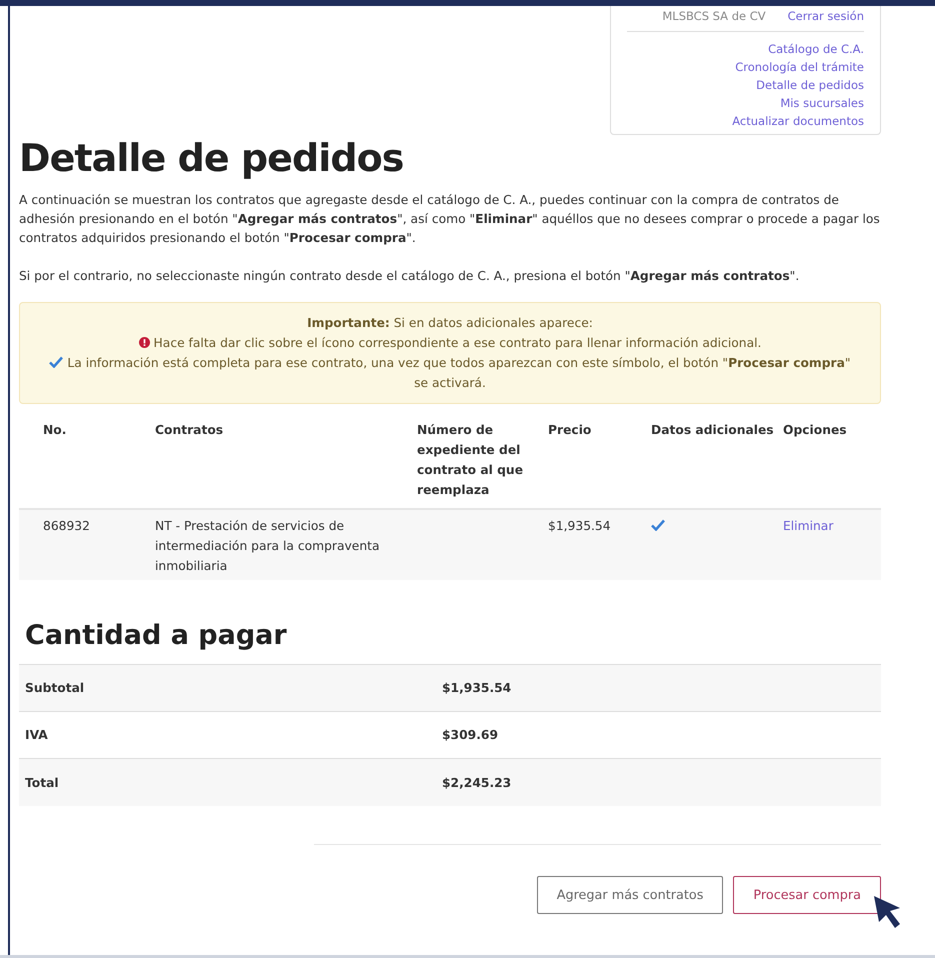 The height and width of the screenshot is (958, 935). I want to click on column-header: Opciones, so click(815, 430).